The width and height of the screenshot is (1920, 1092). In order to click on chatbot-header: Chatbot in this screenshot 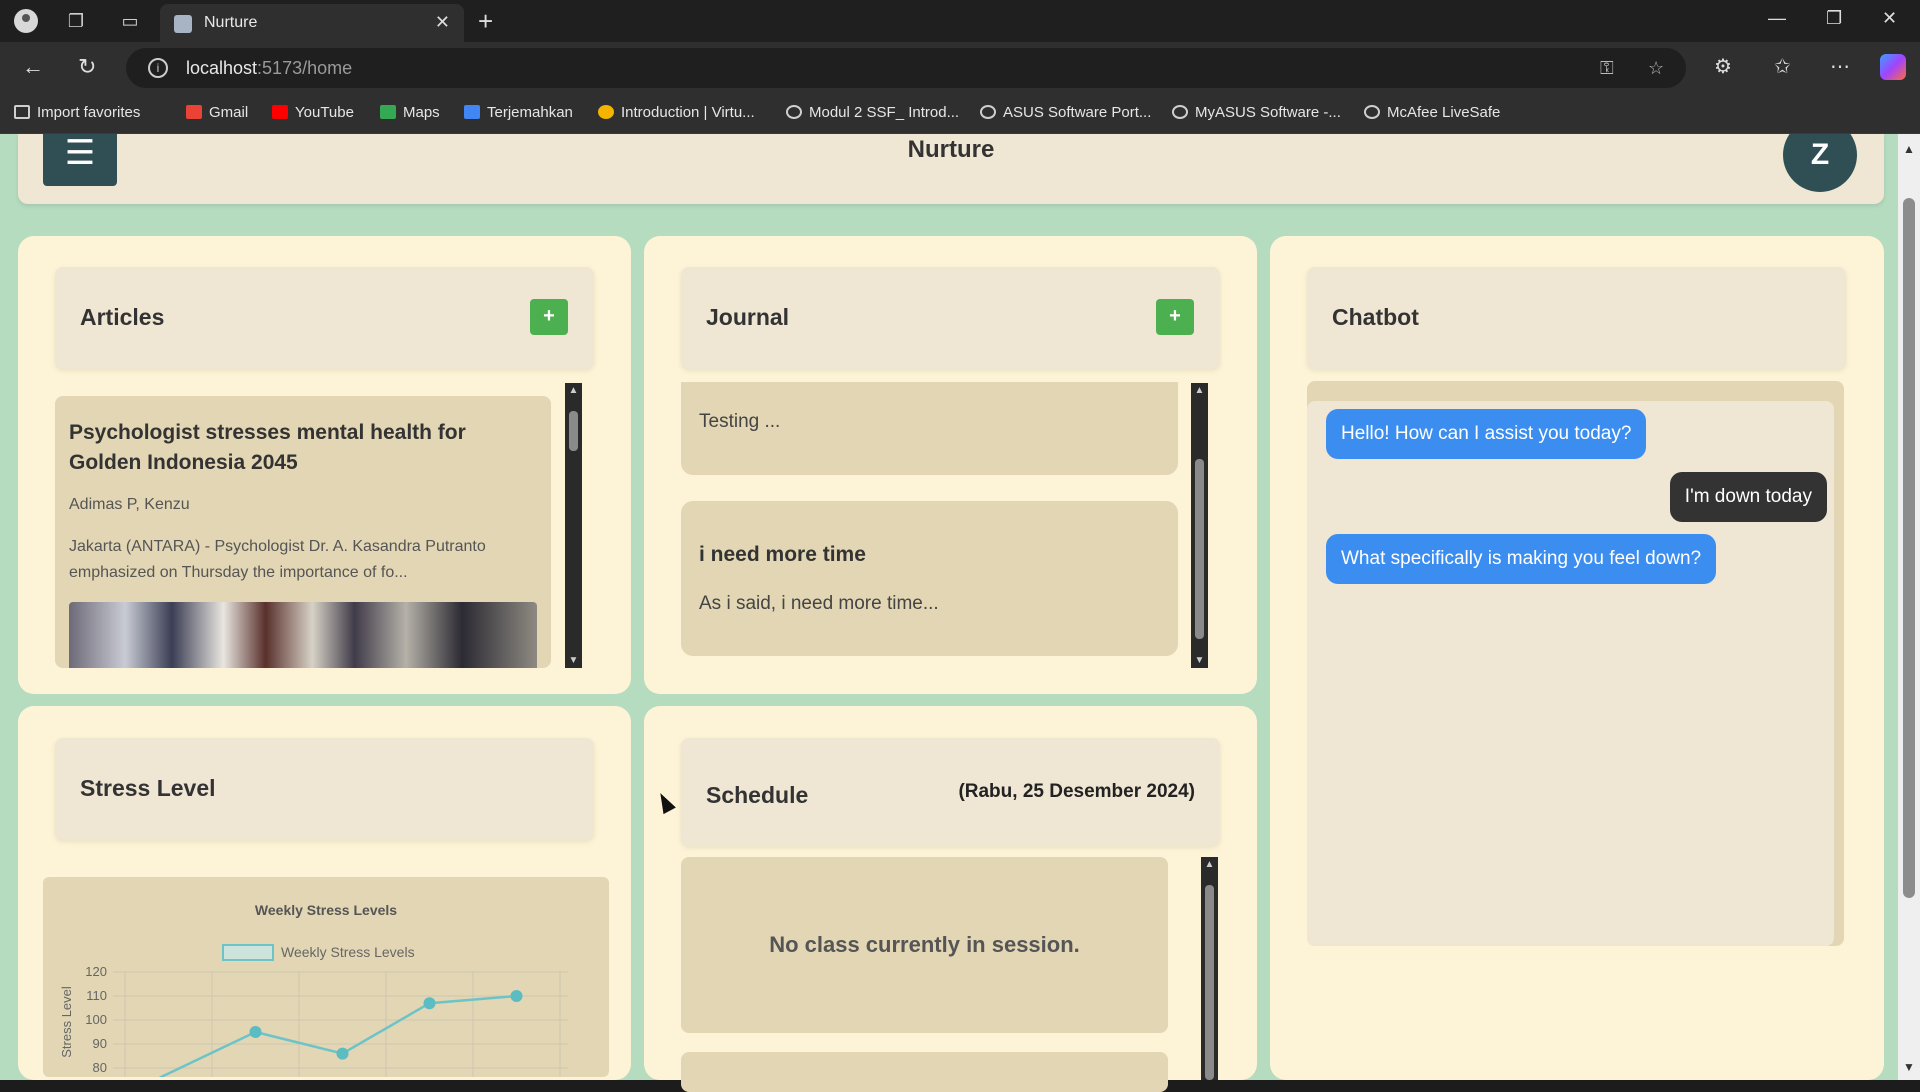, I will do `click(1576, 318)`.